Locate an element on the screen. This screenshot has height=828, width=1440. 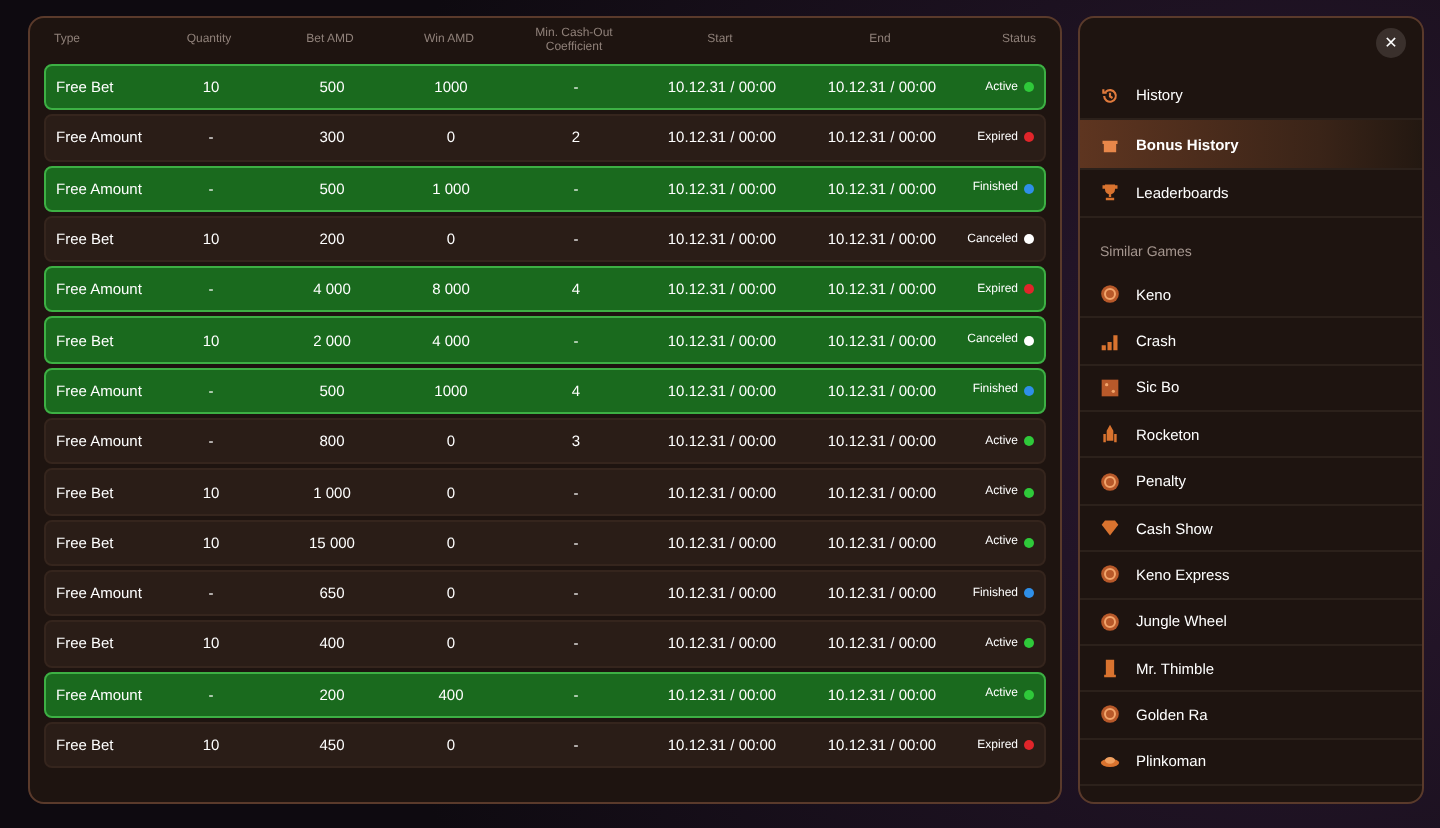
rocket-icon is located at coordinates (1110, 434).